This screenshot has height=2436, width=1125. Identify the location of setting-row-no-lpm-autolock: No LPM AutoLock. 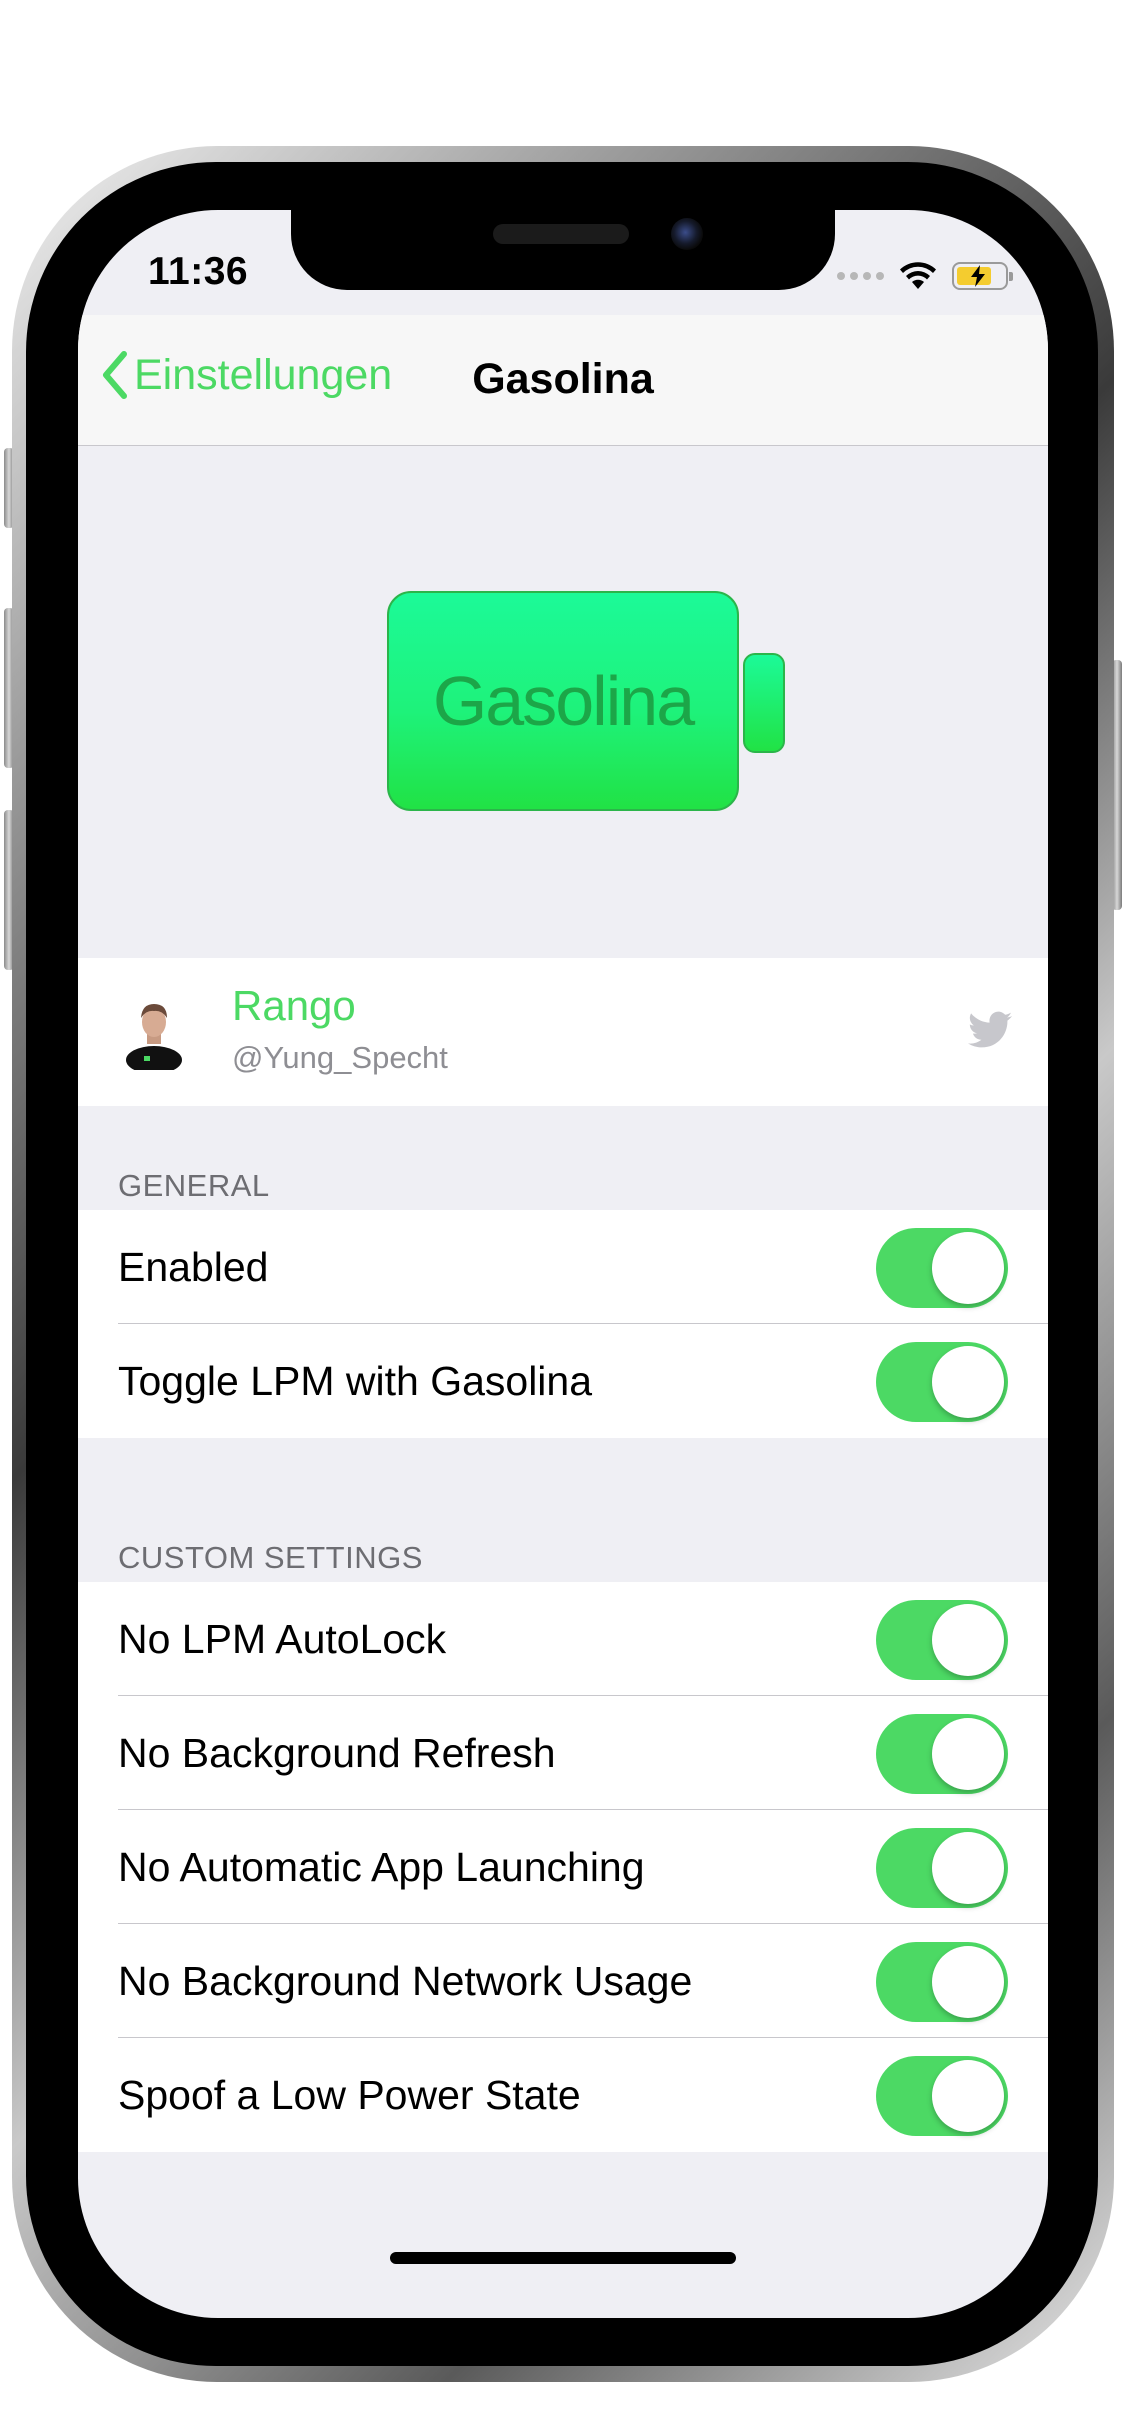
(563, 1639).